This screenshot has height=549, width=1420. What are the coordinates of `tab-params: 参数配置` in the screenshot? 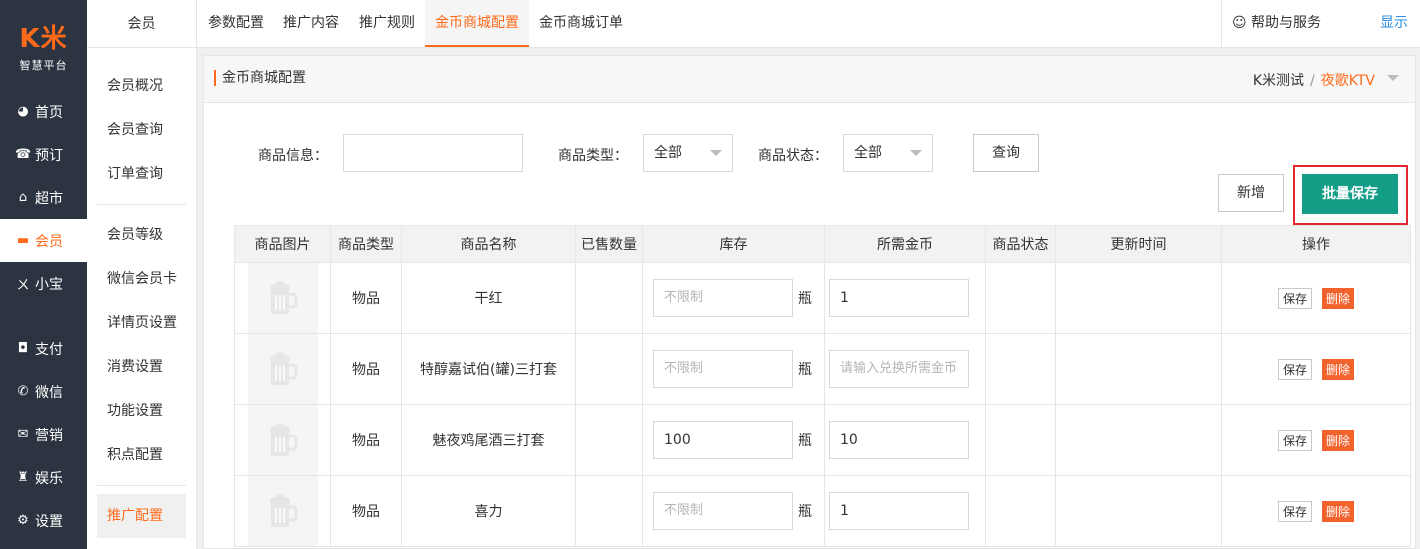 It's located at (236, 23).